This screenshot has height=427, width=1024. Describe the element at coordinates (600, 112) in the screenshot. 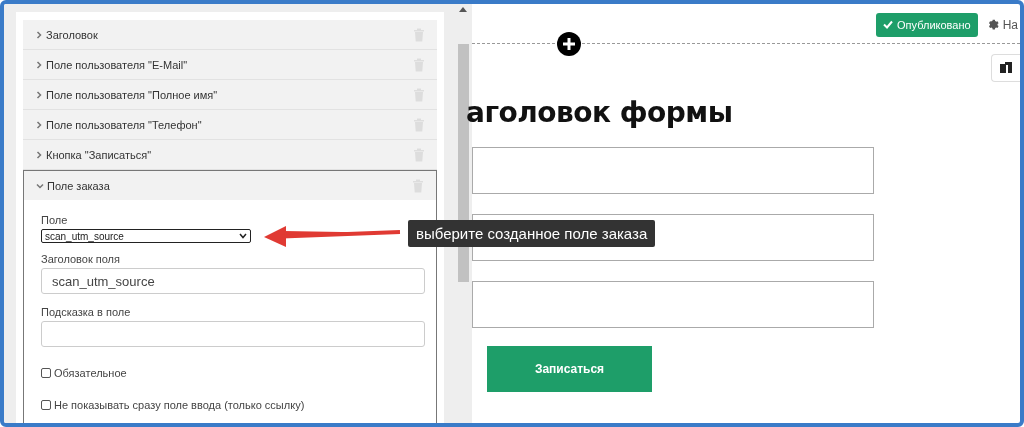

I see `form-title: аголовок формы` at that location.